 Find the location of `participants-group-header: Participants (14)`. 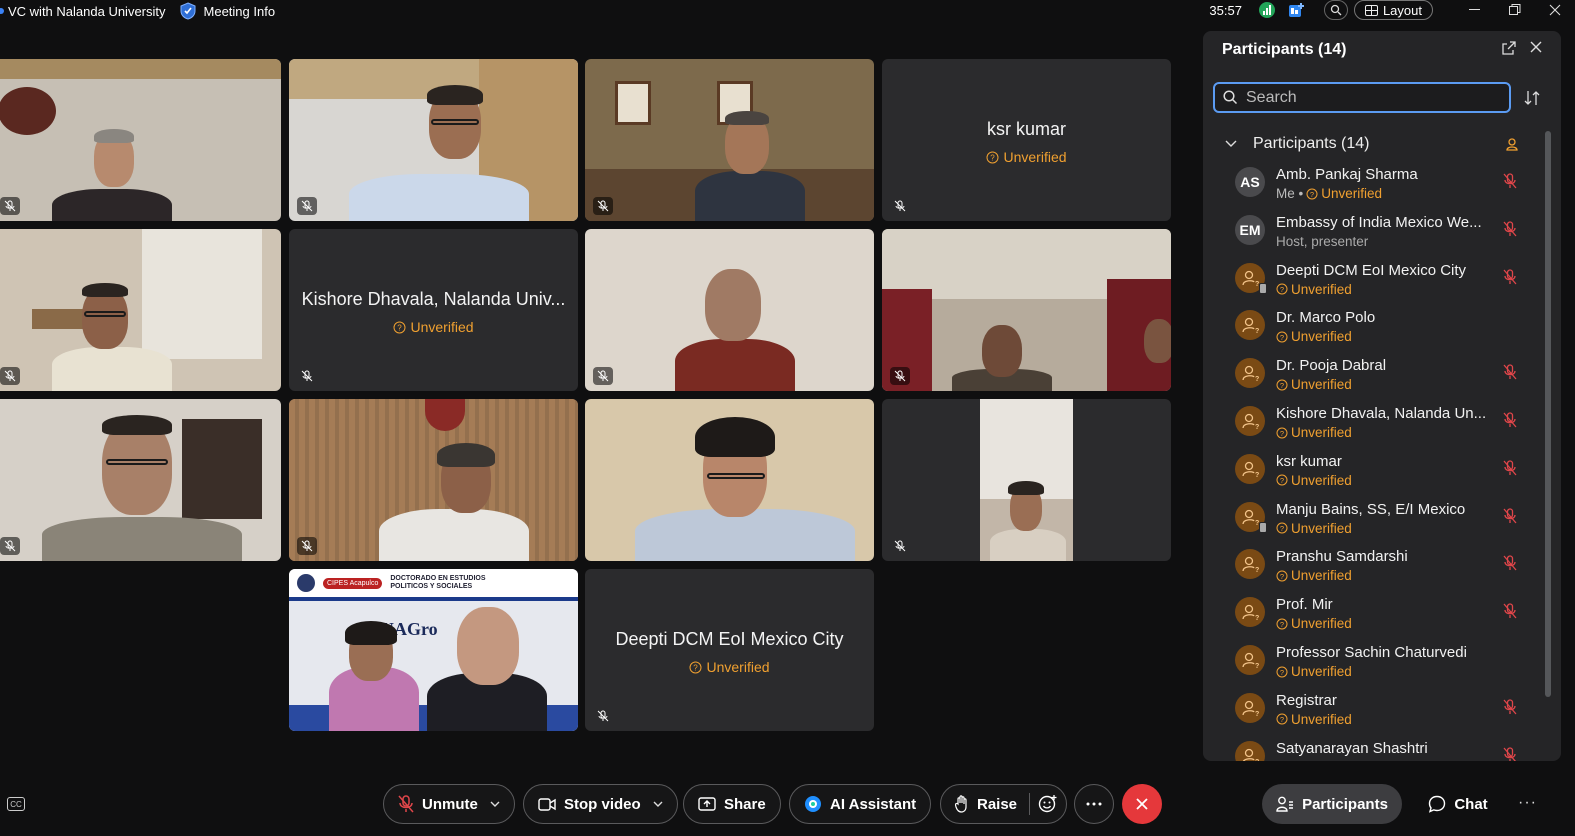

participants-group-header: Participants (14) is located at coordinates (1375, 144).